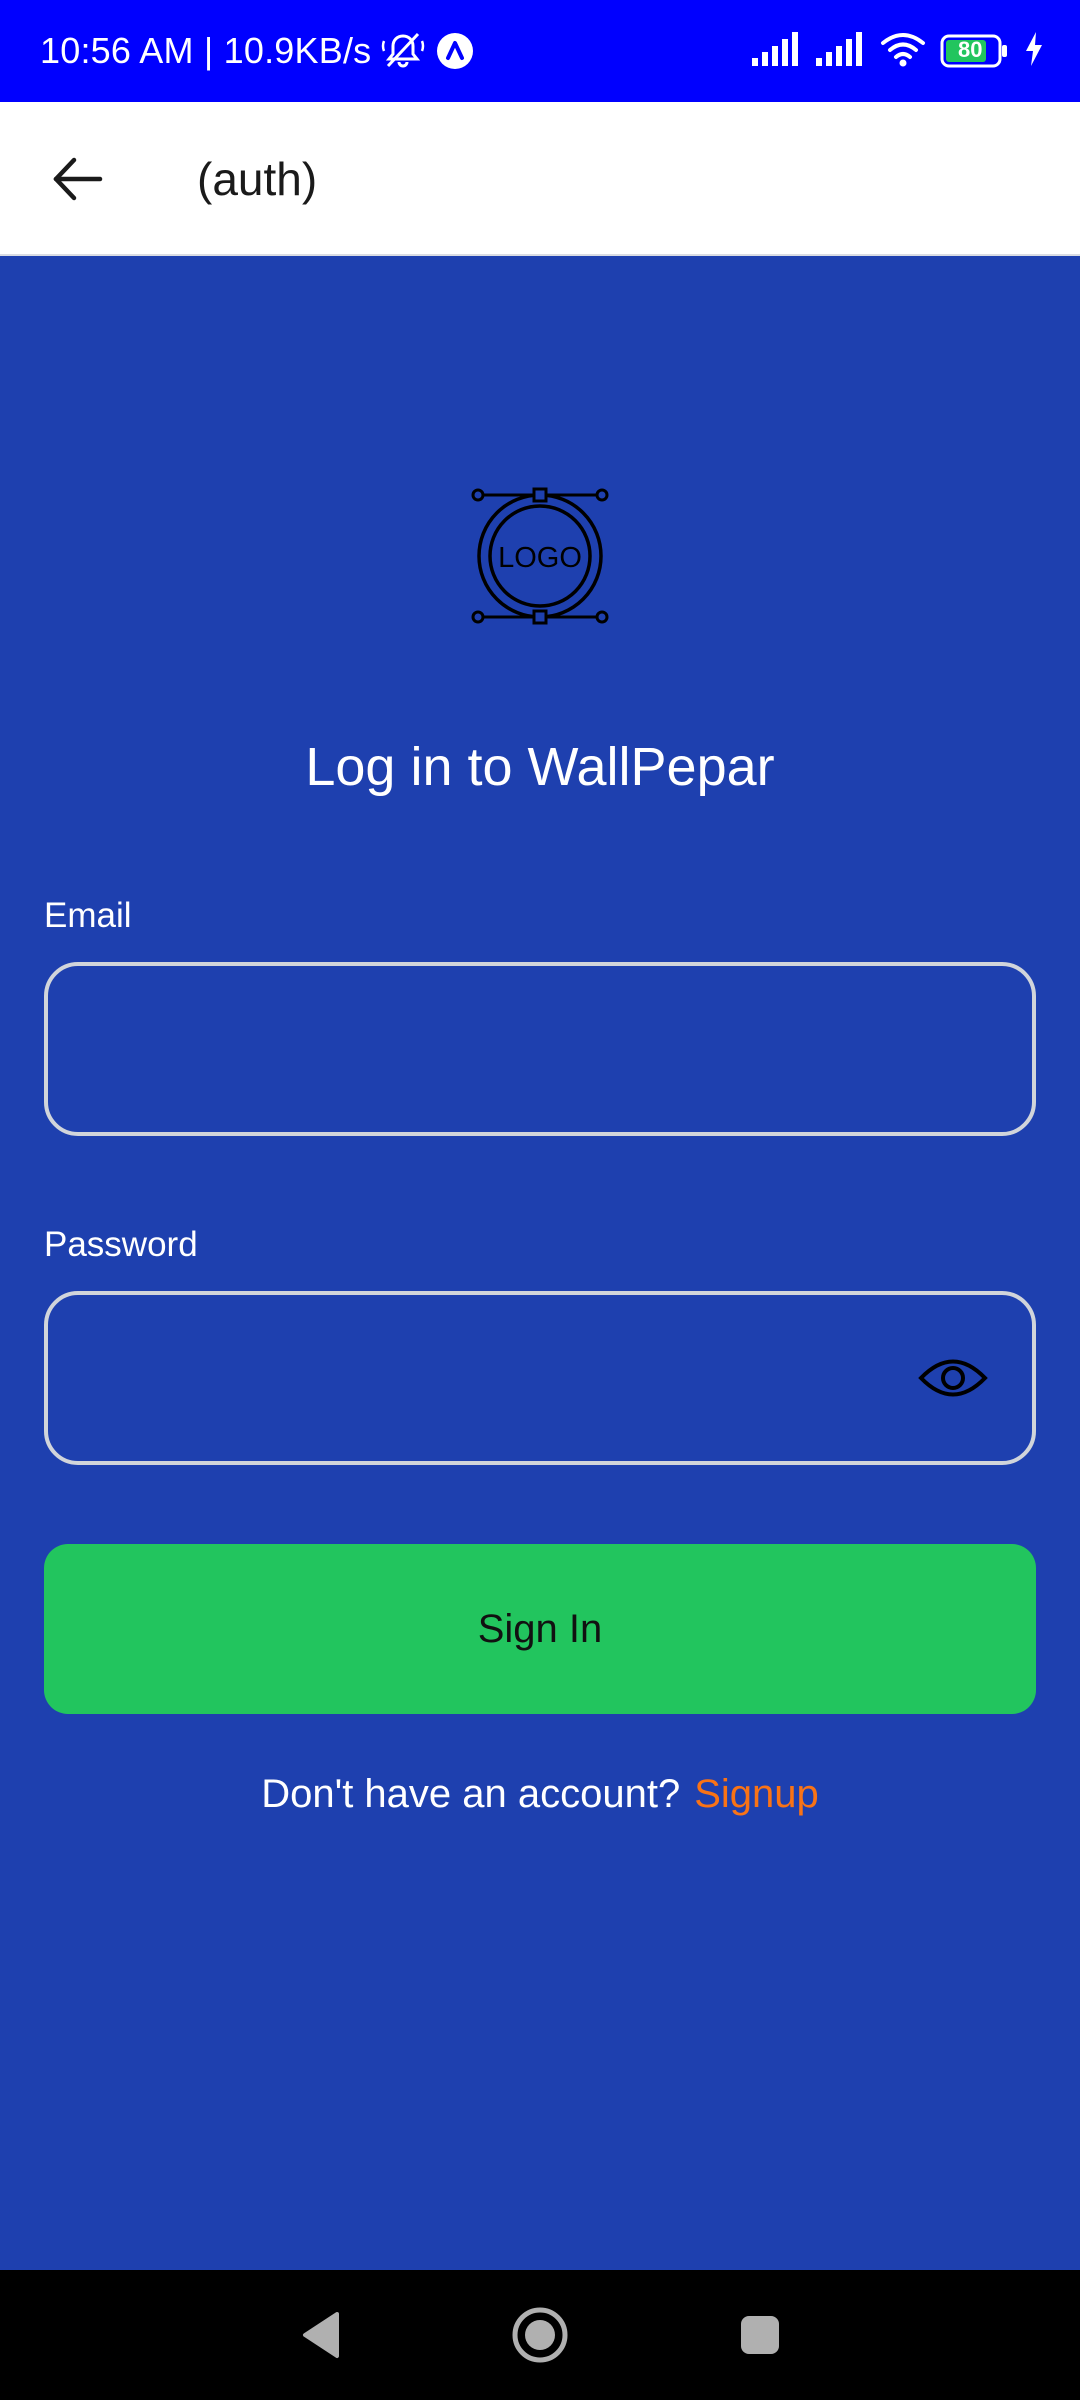 The width and height of the screenshot is (1080, 2400). Describe the element at coordinates (121, 1244) in the screenshot. I see `password-label: Password` at that location.